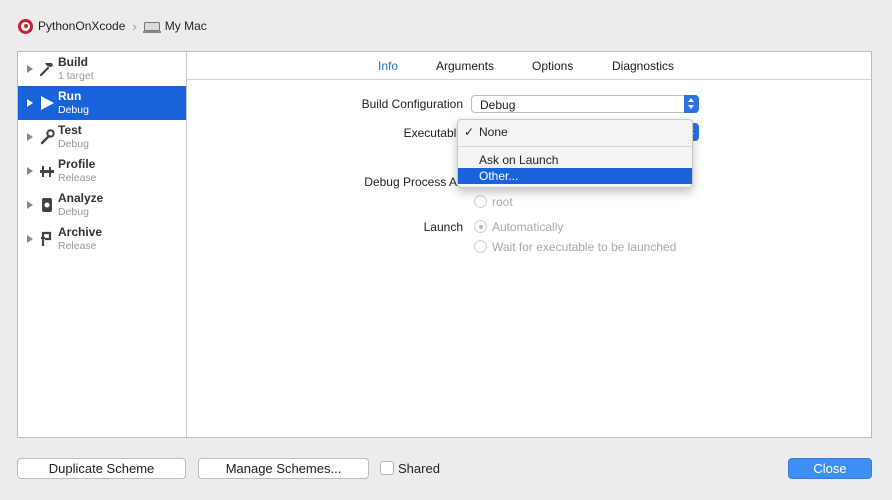  Describe the element at coordinates (81, 26) in the screenshot. I see `breadcrumb-project: PythonOnXcode` at that location.